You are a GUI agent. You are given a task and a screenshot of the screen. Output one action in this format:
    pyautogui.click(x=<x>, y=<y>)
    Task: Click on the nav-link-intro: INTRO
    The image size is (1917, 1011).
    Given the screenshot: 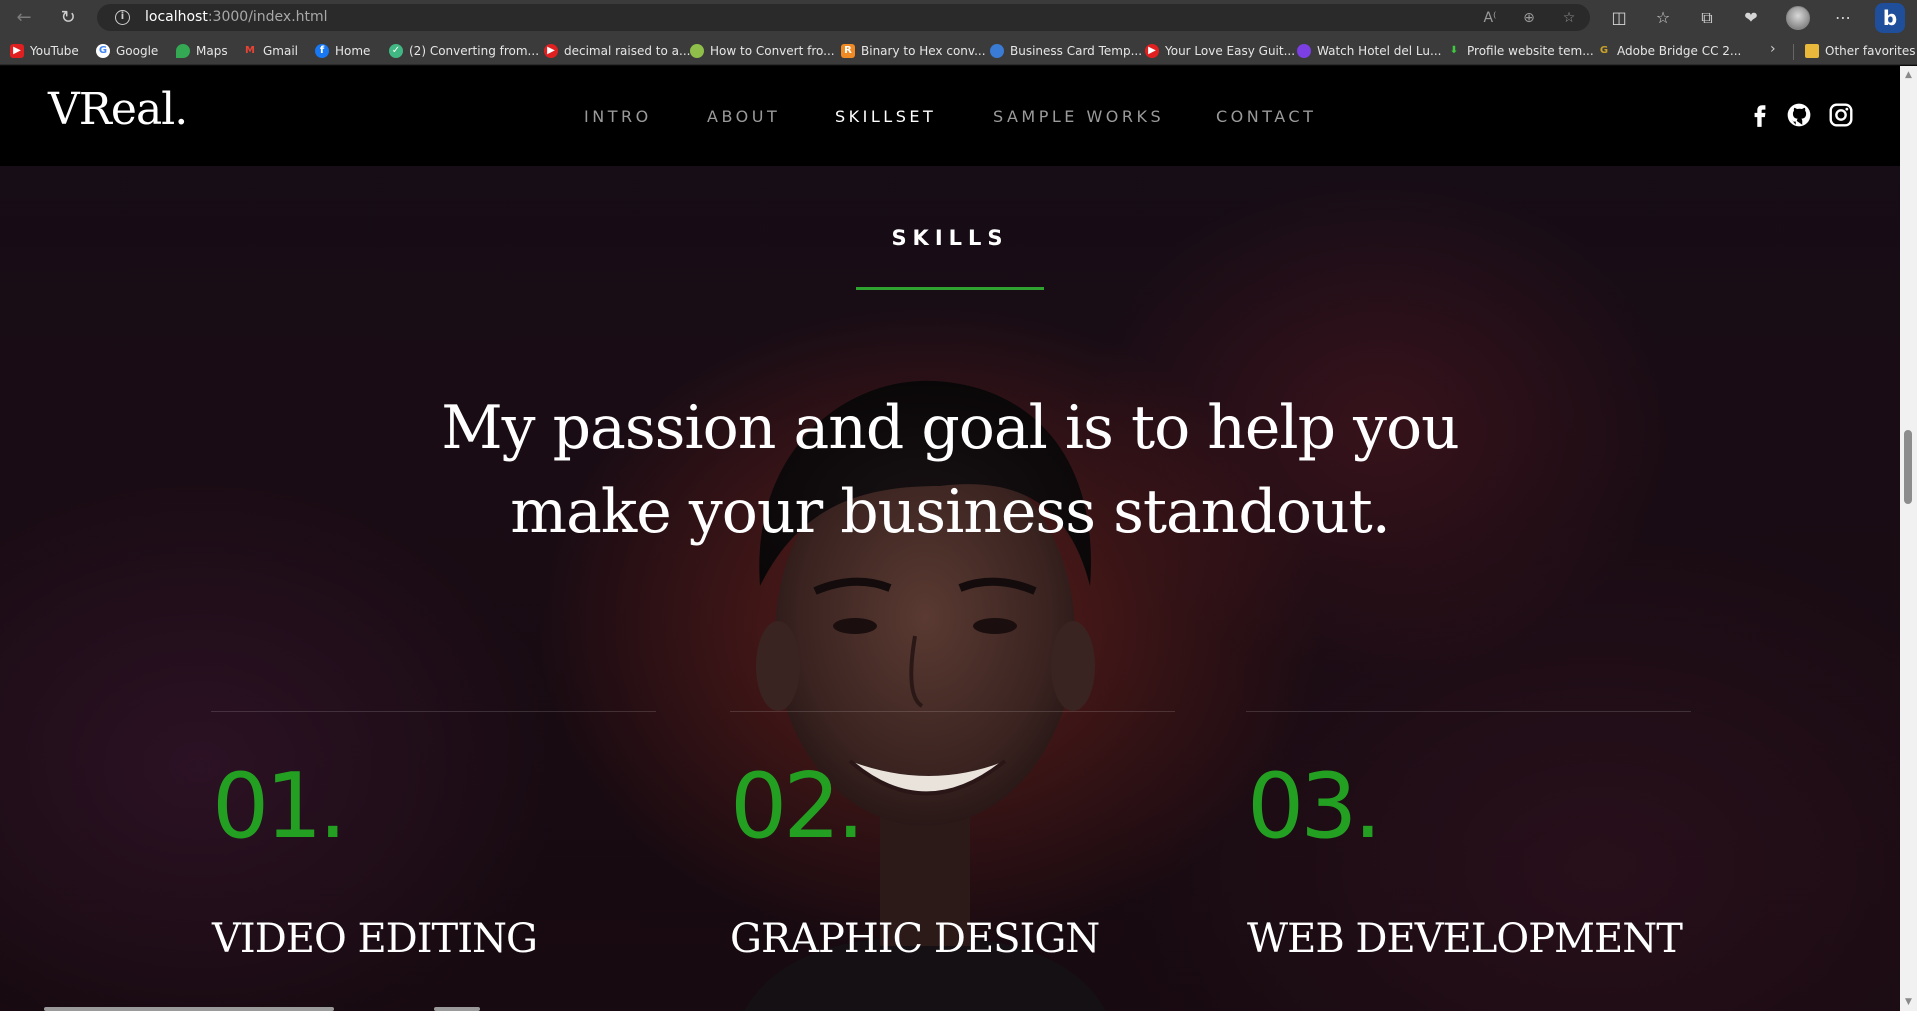 What is the action you would take?
    pyautogui.click(x=618, y=116)
    